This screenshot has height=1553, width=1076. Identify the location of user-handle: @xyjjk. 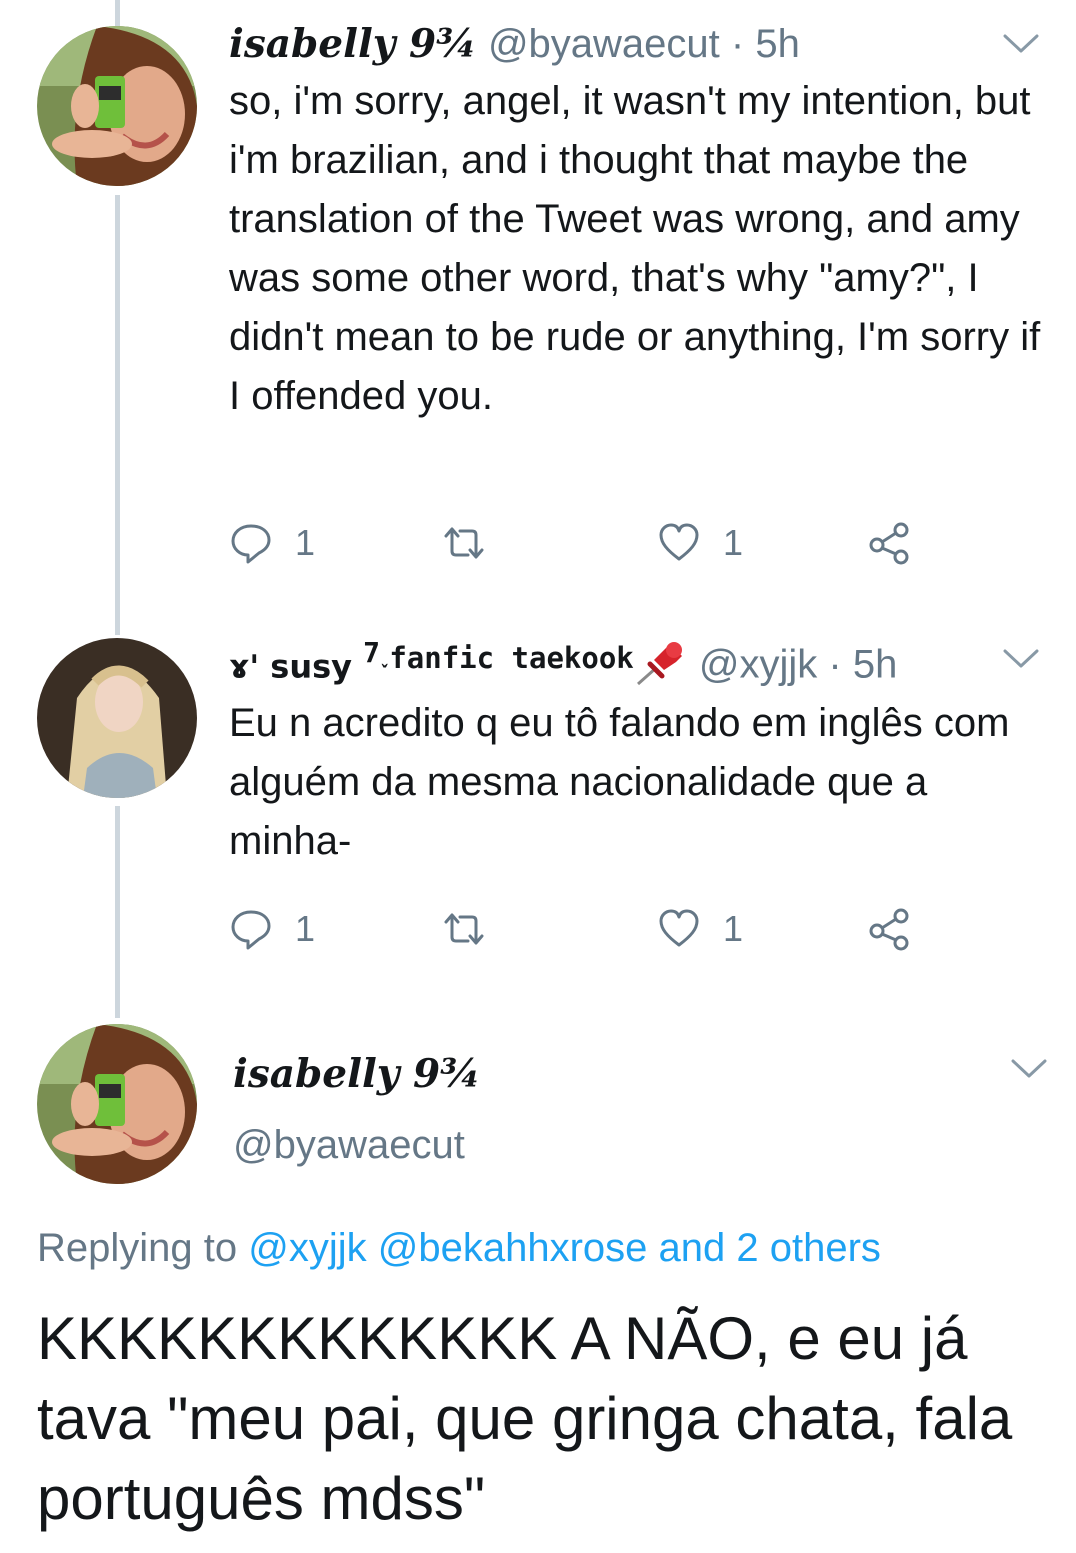
(758, 665).